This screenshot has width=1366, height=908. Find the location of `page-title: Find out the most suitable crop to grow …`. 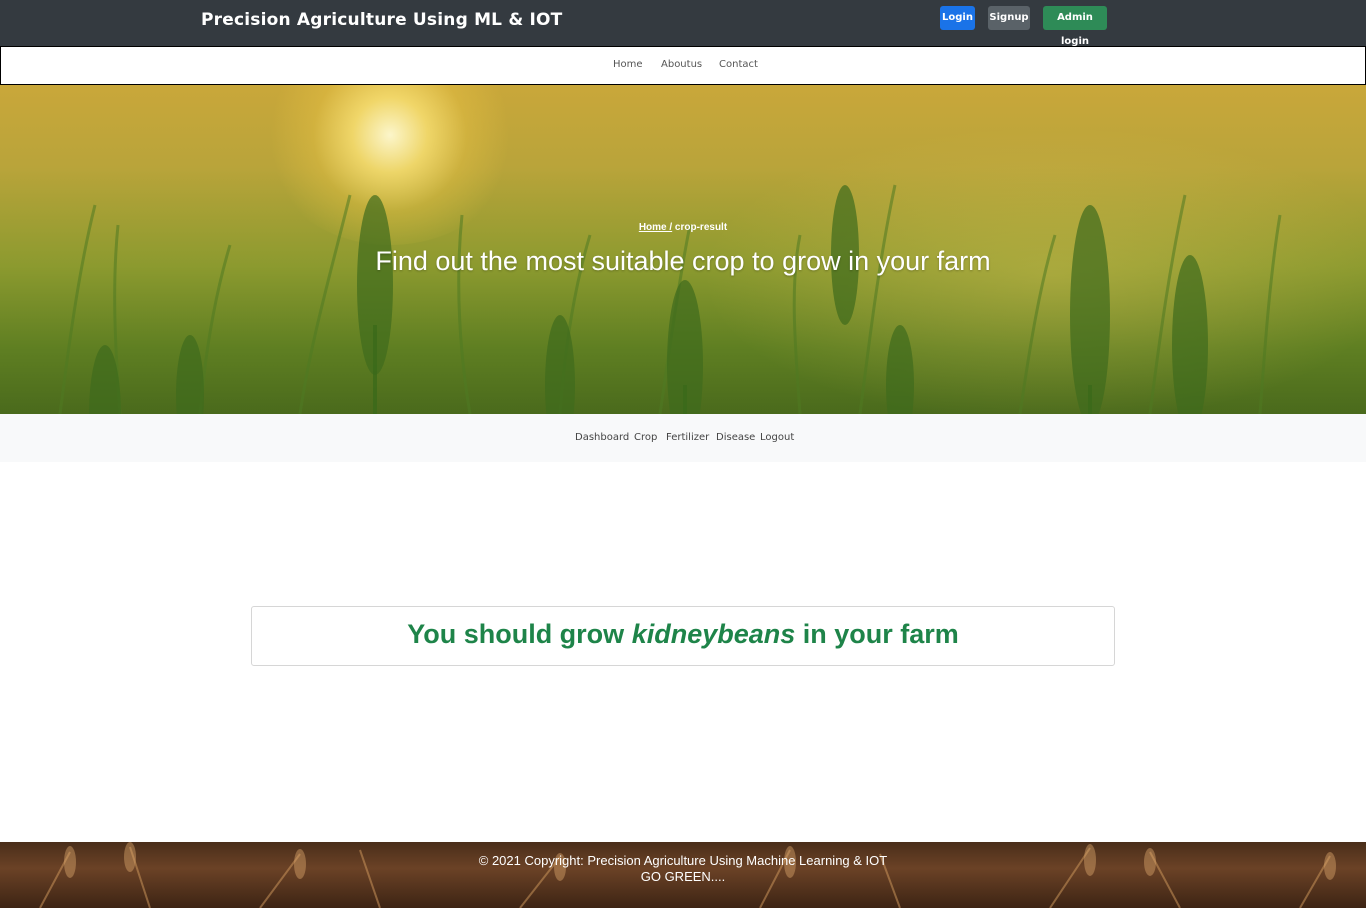

page-title: Find out the most suitable crop to grow … is located at coordinates (683, 261).